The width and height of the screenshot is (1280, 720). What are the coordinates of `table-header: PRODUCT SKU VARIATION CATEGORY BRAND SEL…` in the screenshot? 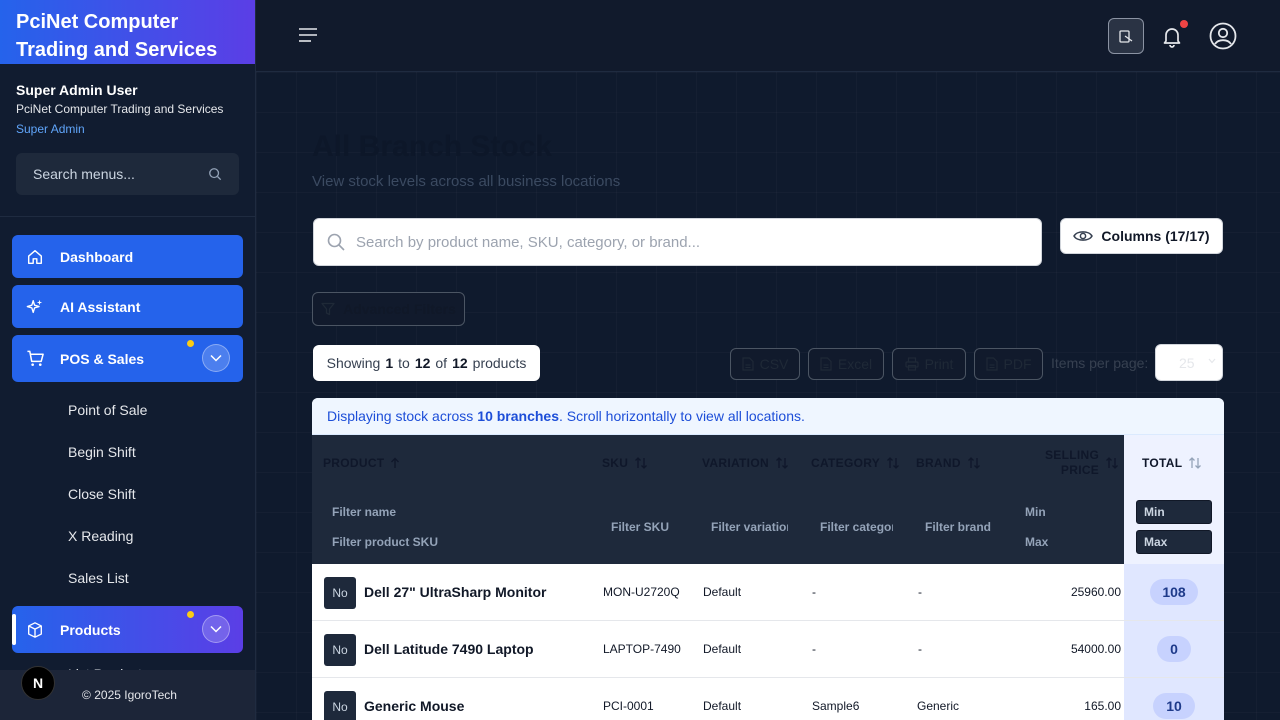 It's located at (768, 499).